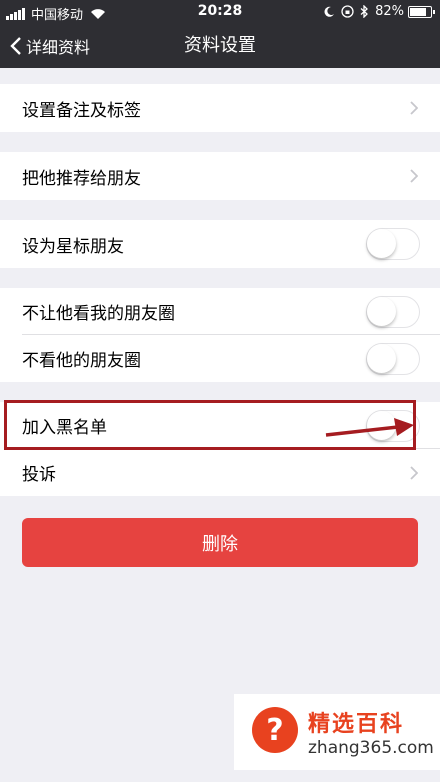 Image resolution: width=440 pixels, height=782 pixels. I want to click on bluetooth-icon, so click(364, 11).